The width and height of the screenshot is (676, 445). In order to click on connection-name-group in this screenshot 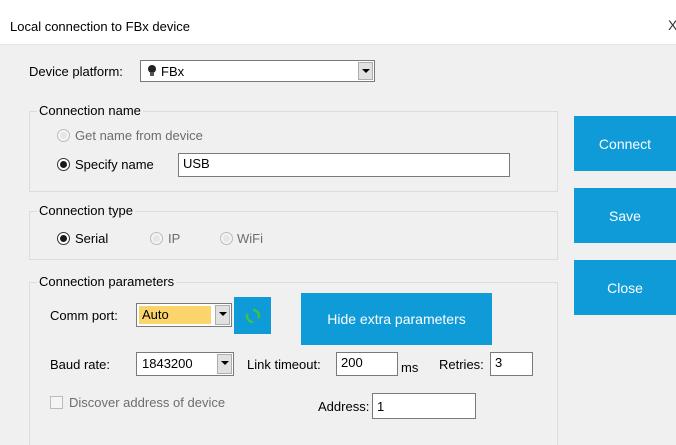, I will do `click(293, 151)`.